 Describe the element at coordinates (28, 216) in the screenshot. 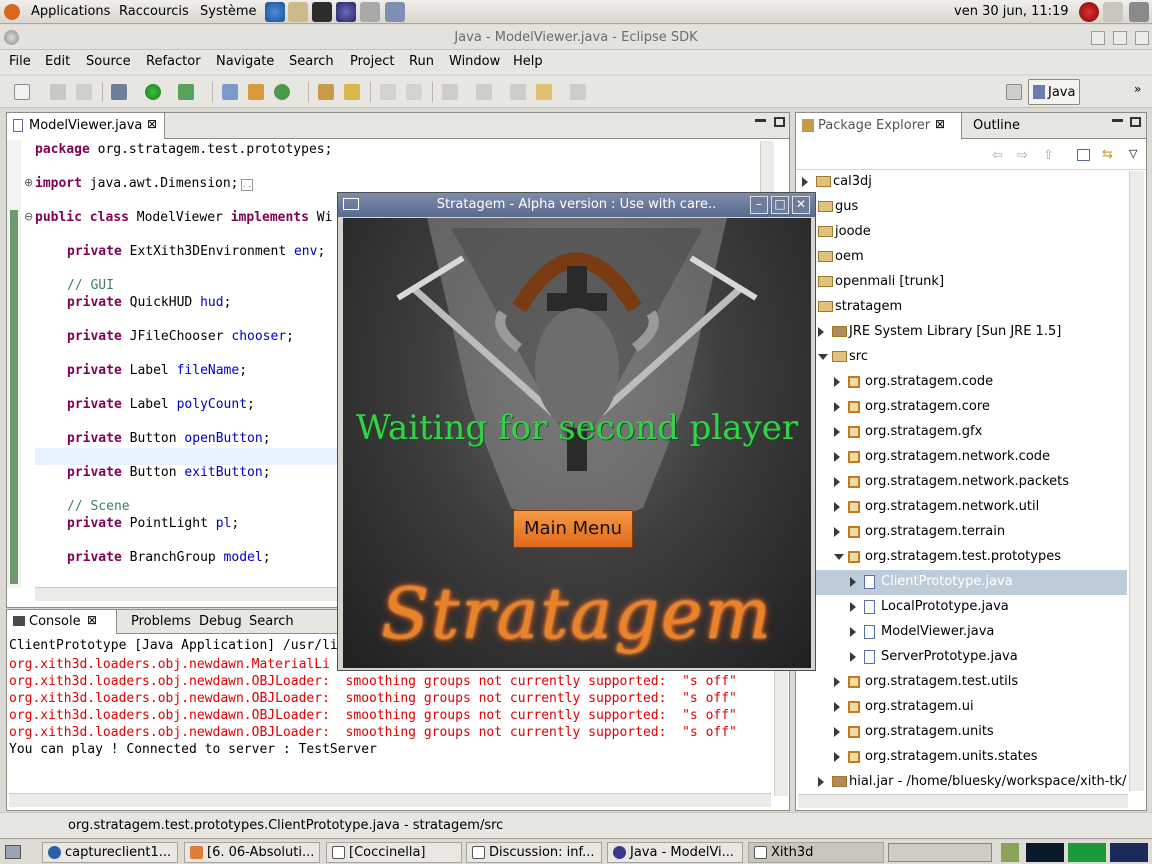

I see `collapse-class-icon: ⊖` at that location.